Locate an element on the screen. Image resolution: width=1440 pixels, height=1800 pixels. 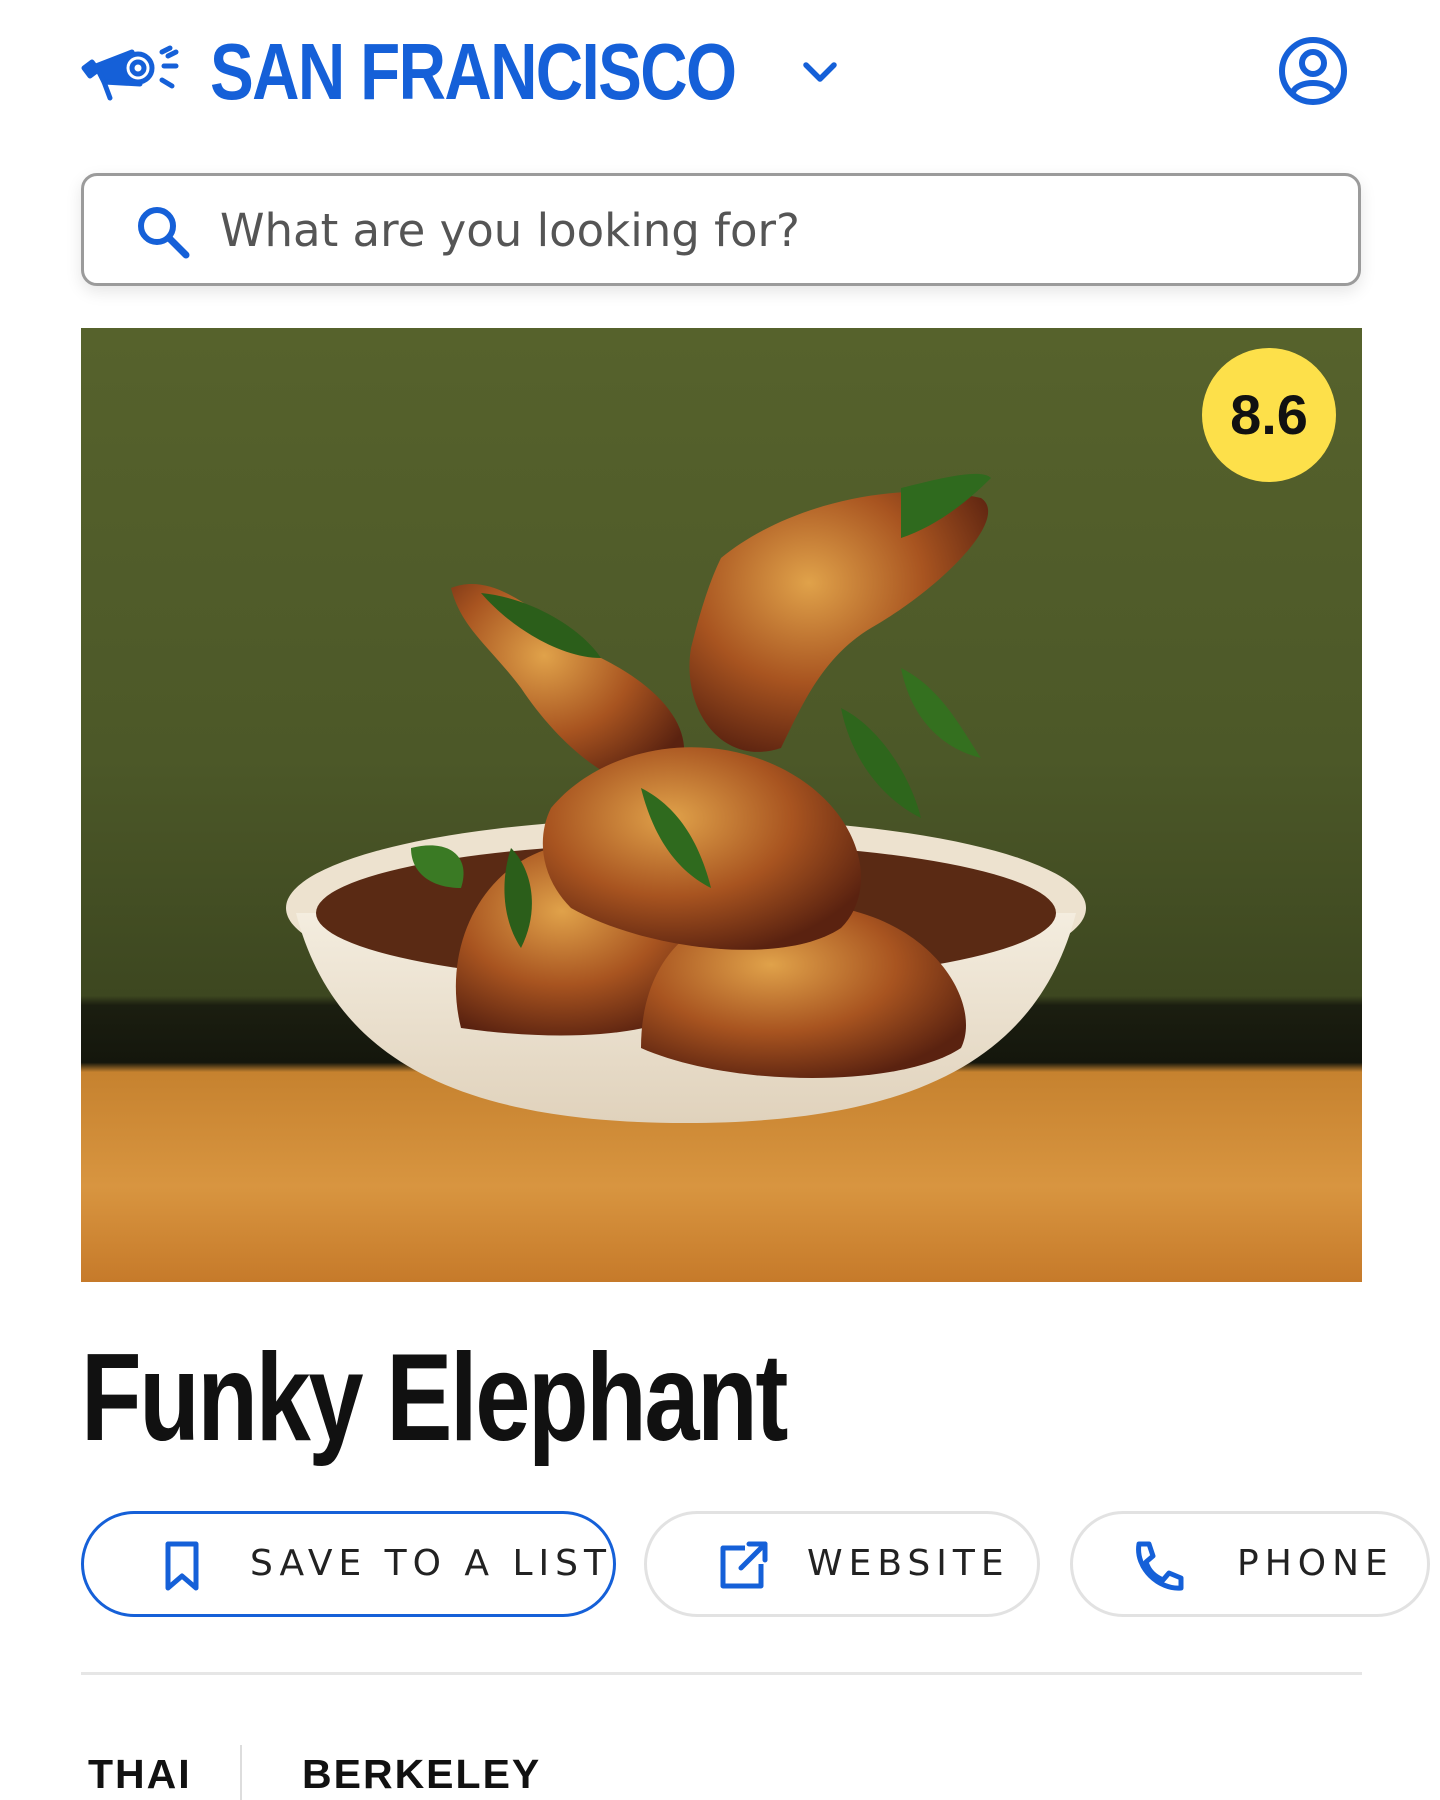
chevron-down-icon is located at coordinates (820, 72).